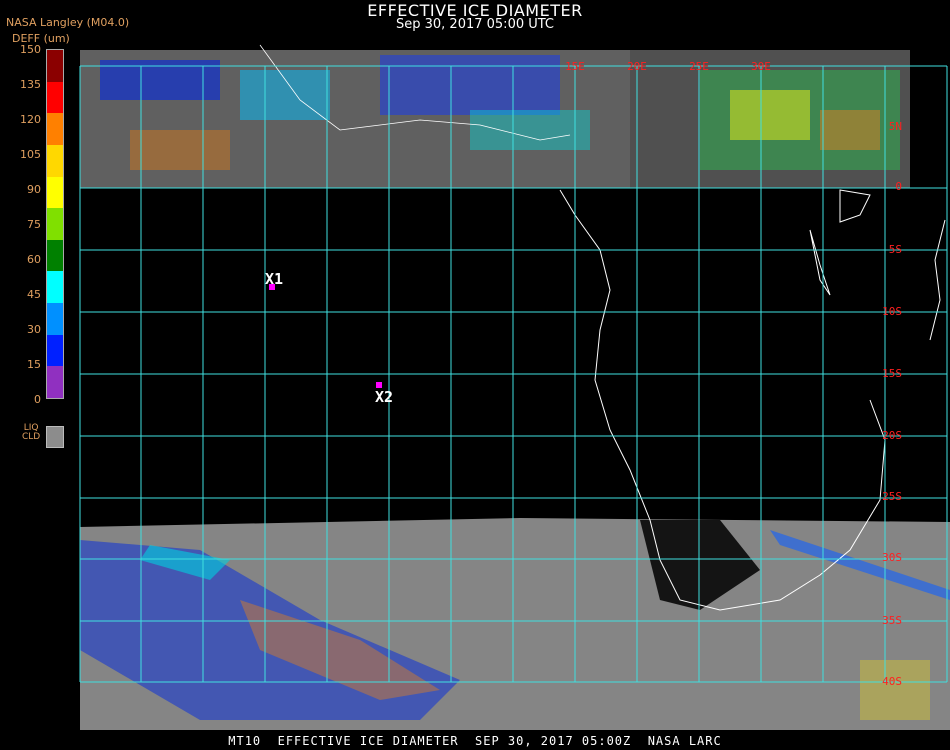 The image size is (950, 750). Describe the element at coordinates (384, 397) in the screenshot. I see `marker-x2-label: X2` at that location.